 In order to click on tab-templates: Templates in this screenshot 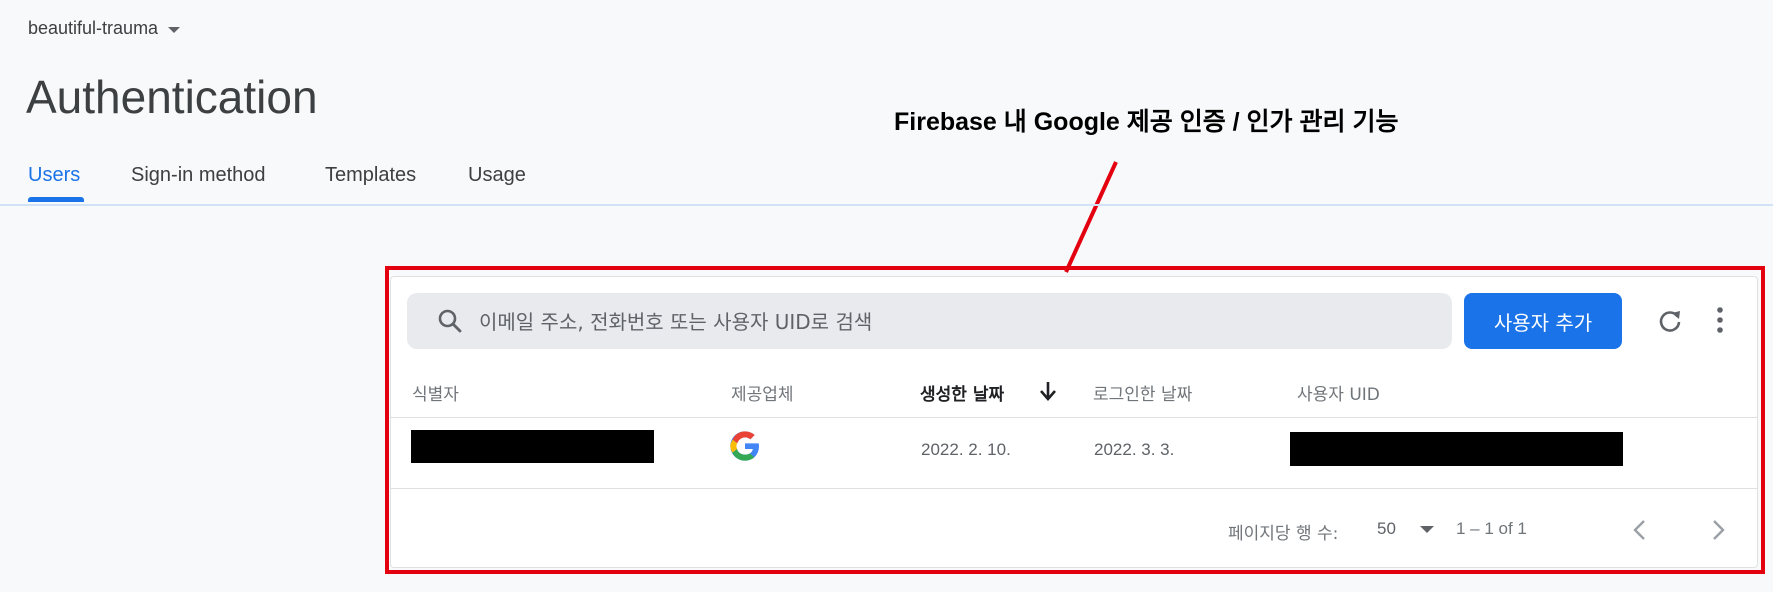, I will do `click(370, 175)`.